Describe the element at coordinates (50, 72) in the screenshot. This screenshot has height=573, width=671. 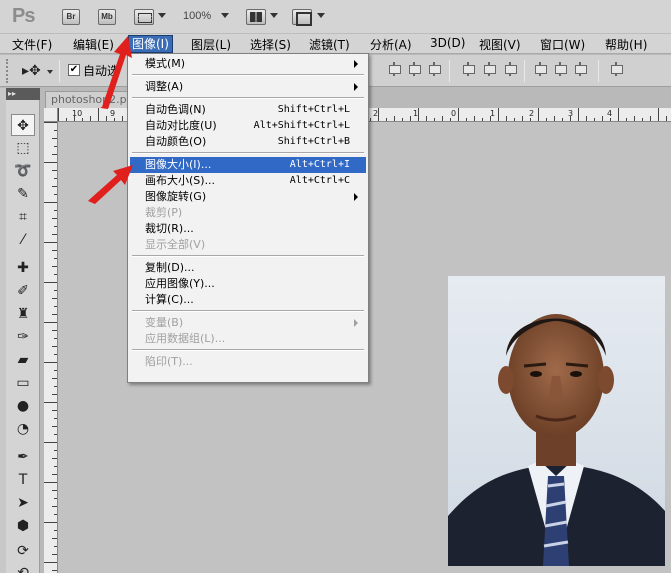
I see `tool-preset-dropdown-icon` at that location.